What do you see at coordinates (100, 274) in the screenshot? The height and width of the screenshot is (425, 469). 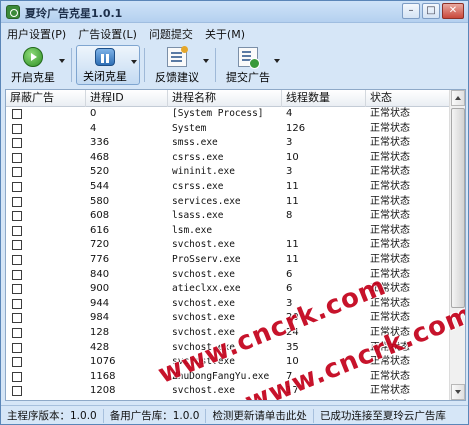 I see `process-id-cell: 840` at bounding box center [100, 274].